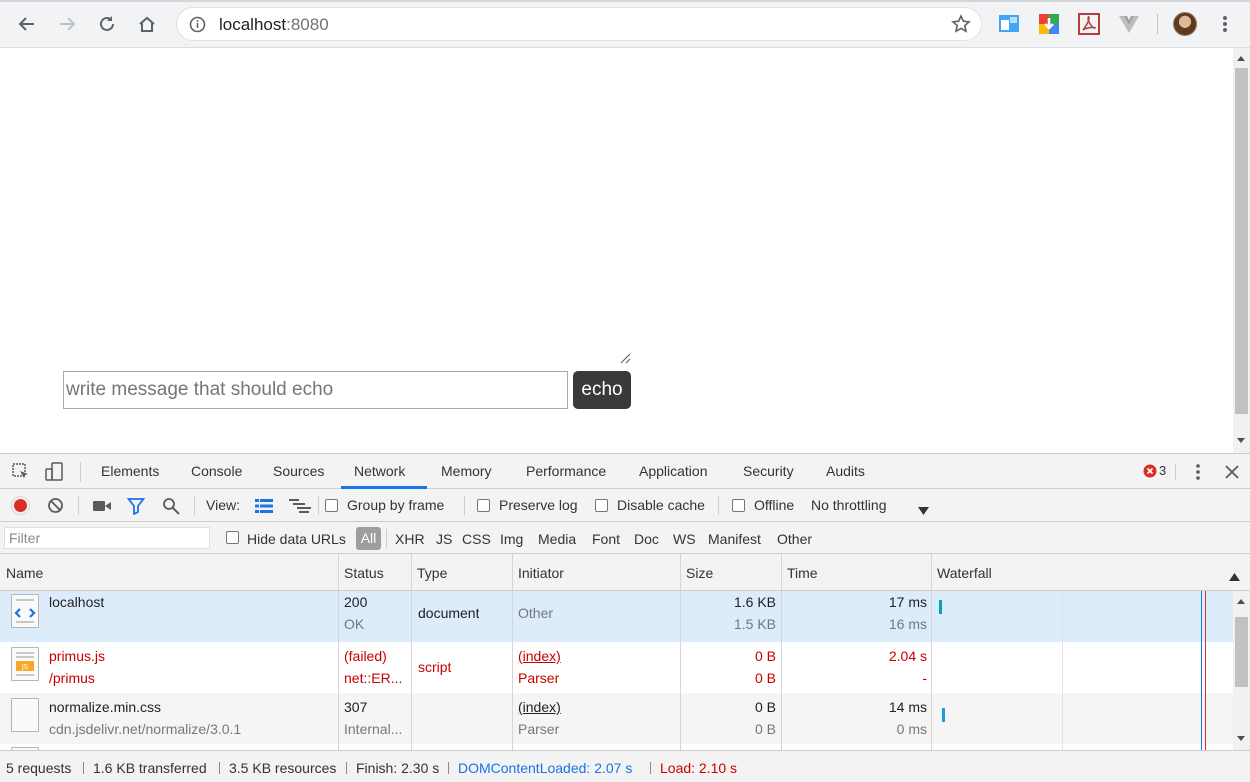  I want to click on throttling-select: No throttling, so click(848, 505).